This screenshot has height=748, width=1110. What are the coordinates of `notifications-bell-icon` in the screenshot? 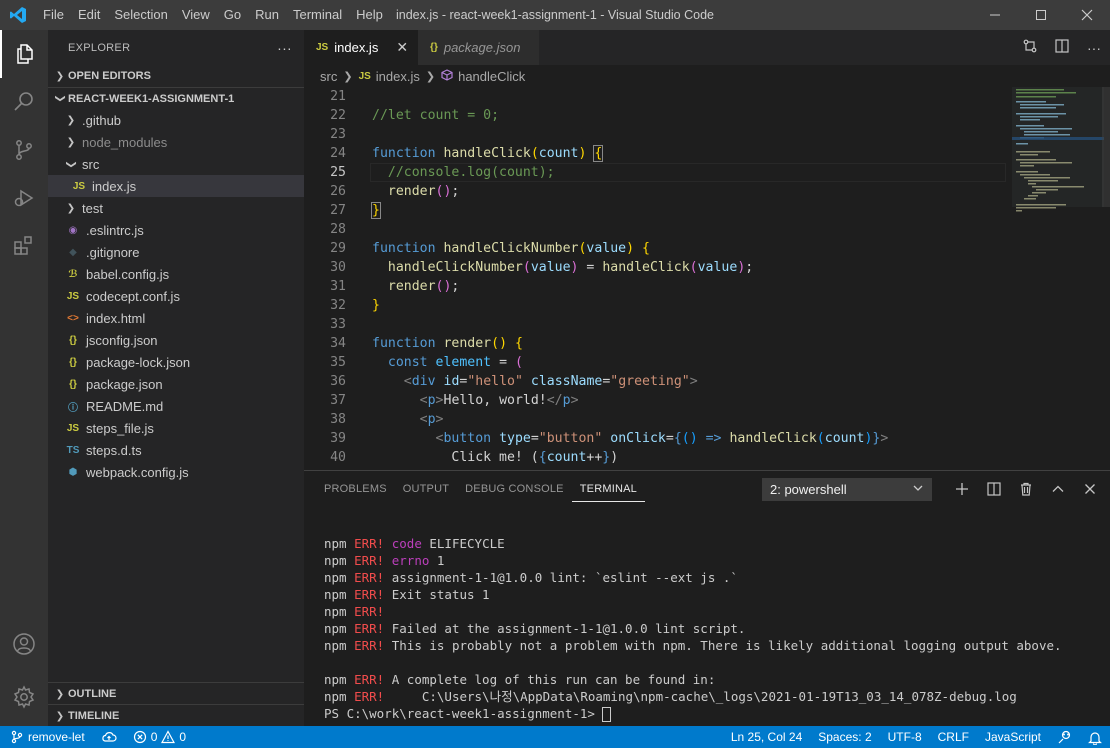 It's located at (1095, 737).